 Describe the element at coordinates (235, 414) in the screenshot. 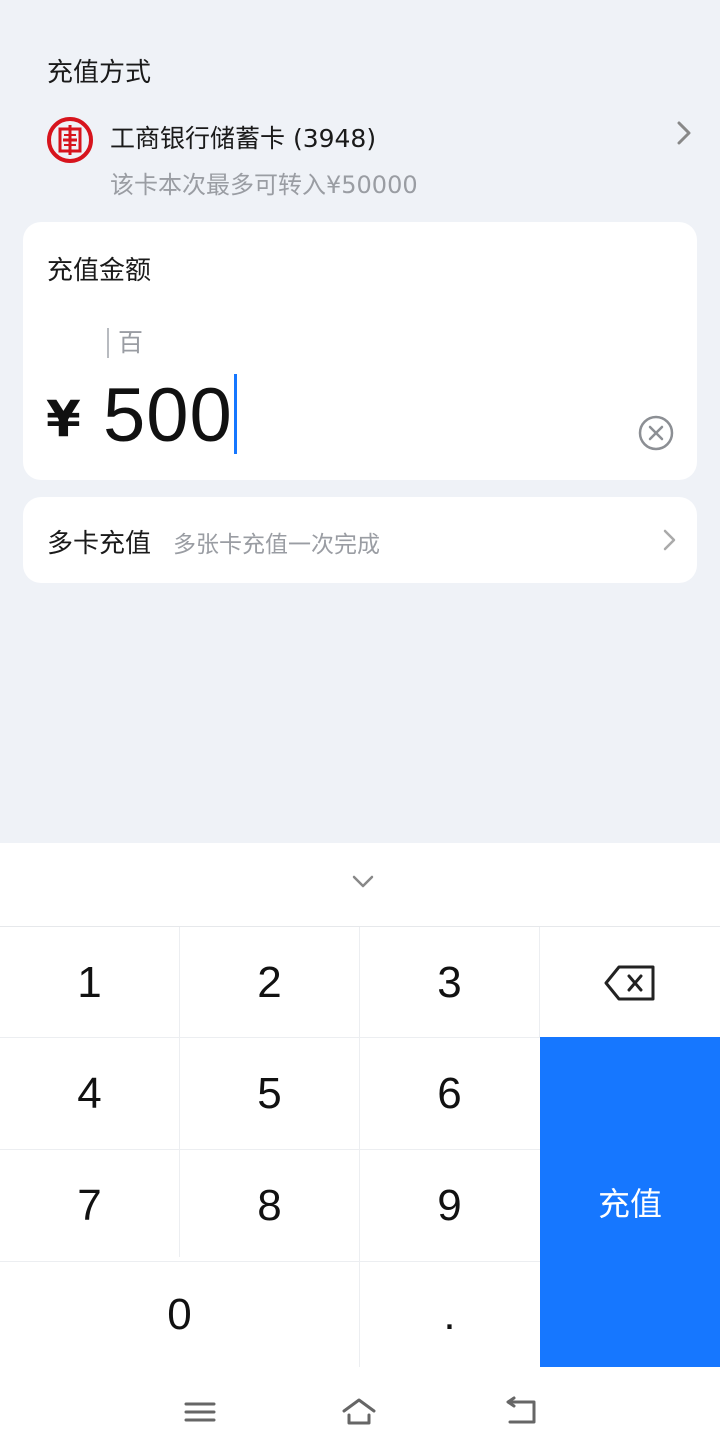

I see `text-cursor` at that location.